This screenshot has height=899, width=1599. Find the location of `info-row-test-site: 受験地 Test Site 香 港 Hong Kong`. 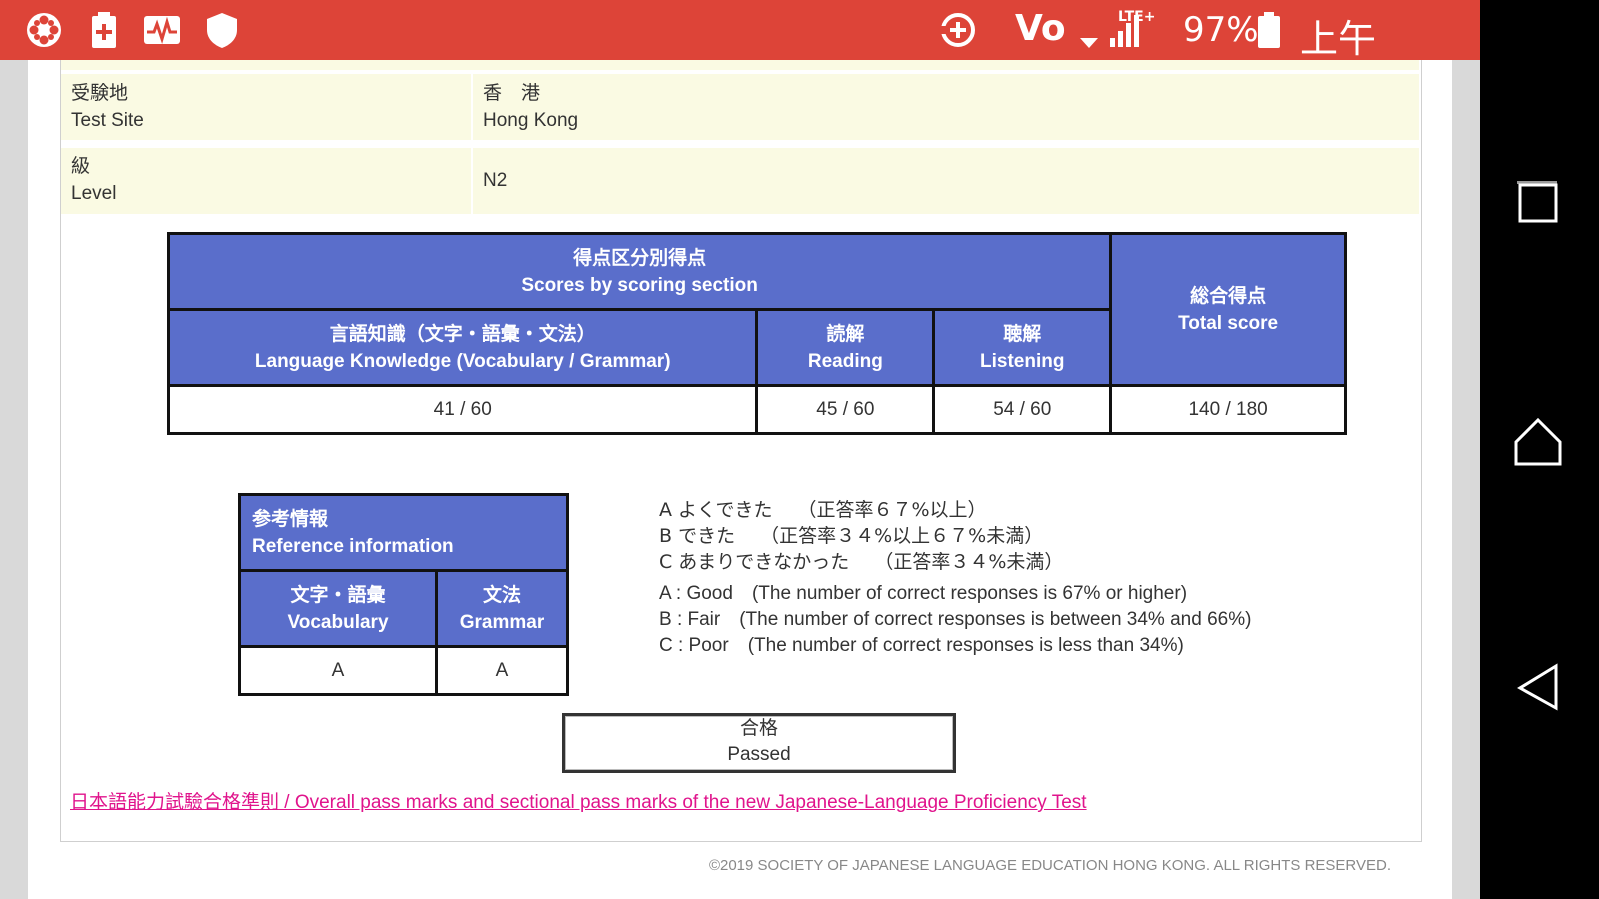

info-row-test-site: 受験地 Test Site 香 港 Hong Kong is located at coordinates (740, 107).